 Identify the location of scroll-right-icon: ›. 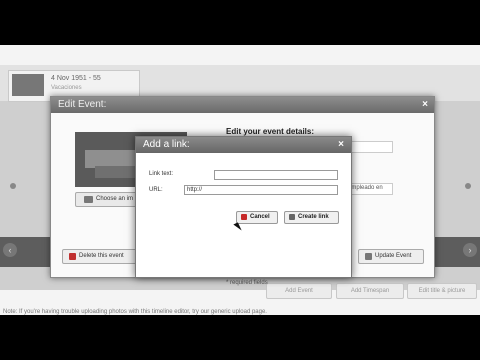
(470, 250).